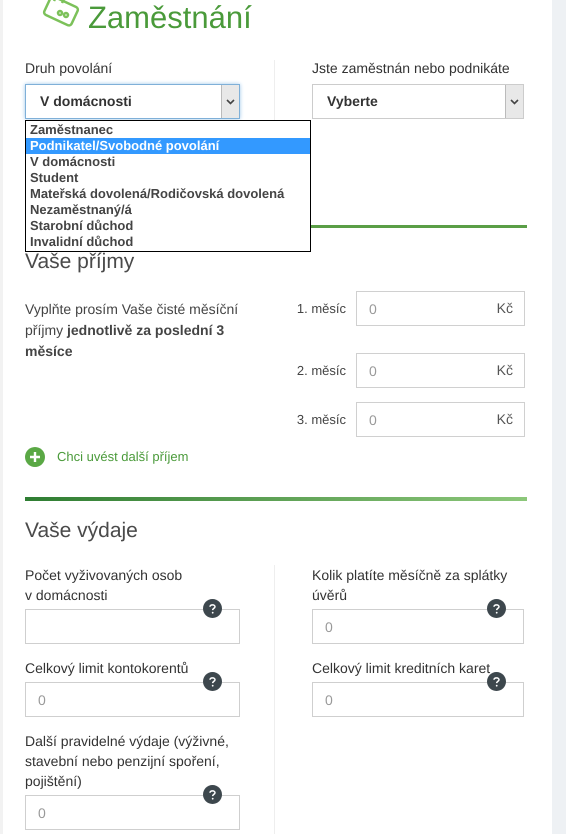 Image resolution: width=566 pixels, height=834 pixels. Describe the element at coordinates (168, 226) in the screenshot. I see `dropdown-option: Starobní důchod` at that location.